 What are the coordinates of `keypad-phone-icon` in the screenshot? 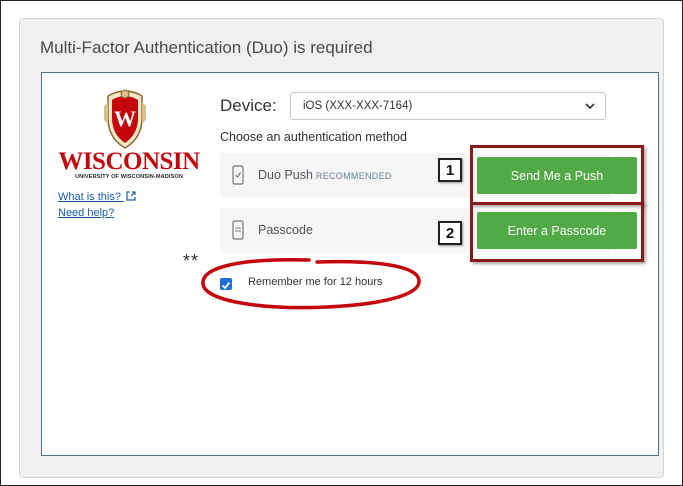 It's located at (238, 230).